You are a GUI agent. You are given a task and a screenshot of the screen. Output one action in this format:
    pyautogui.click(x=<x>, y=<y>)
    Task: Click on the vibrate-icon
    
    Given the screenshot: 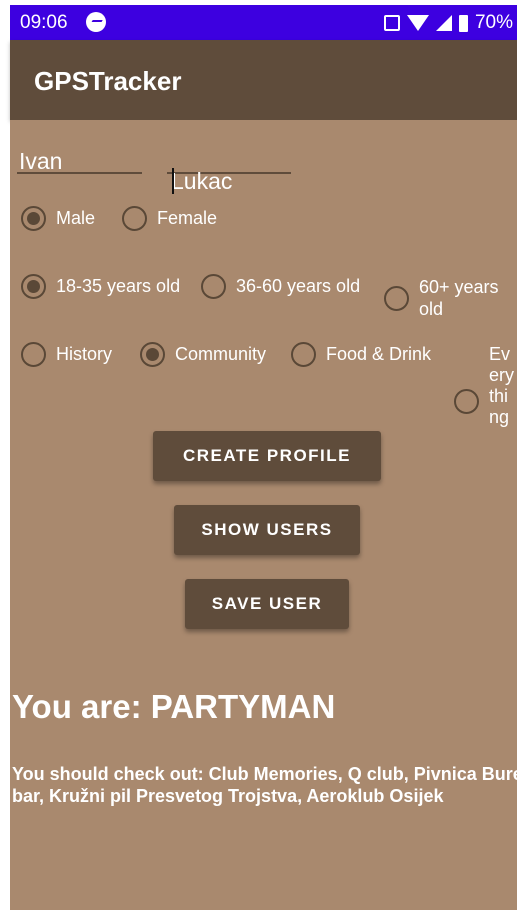 What is the action you would take?
    pyautogui.click(x=391, y=23)
    